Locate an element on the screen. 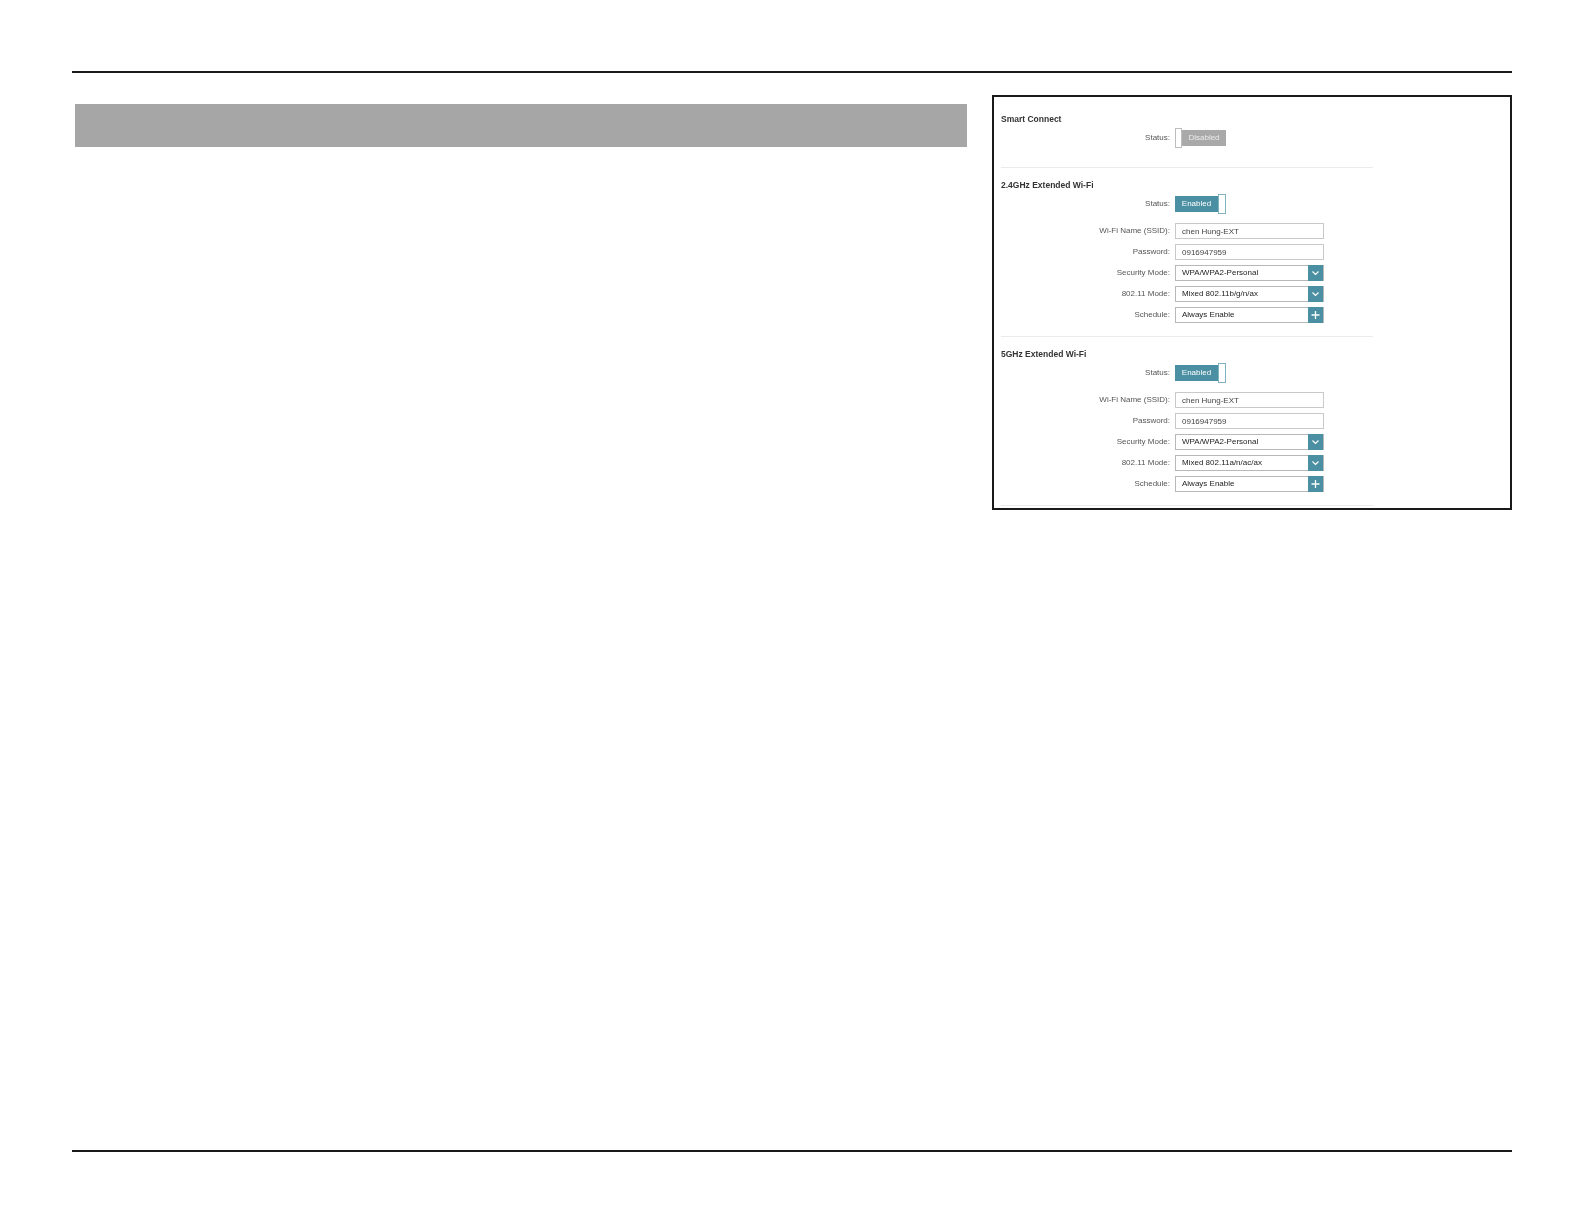  section-title: 2.4GHz Extended Wi-Fi is located at coordinates (1047, 185).